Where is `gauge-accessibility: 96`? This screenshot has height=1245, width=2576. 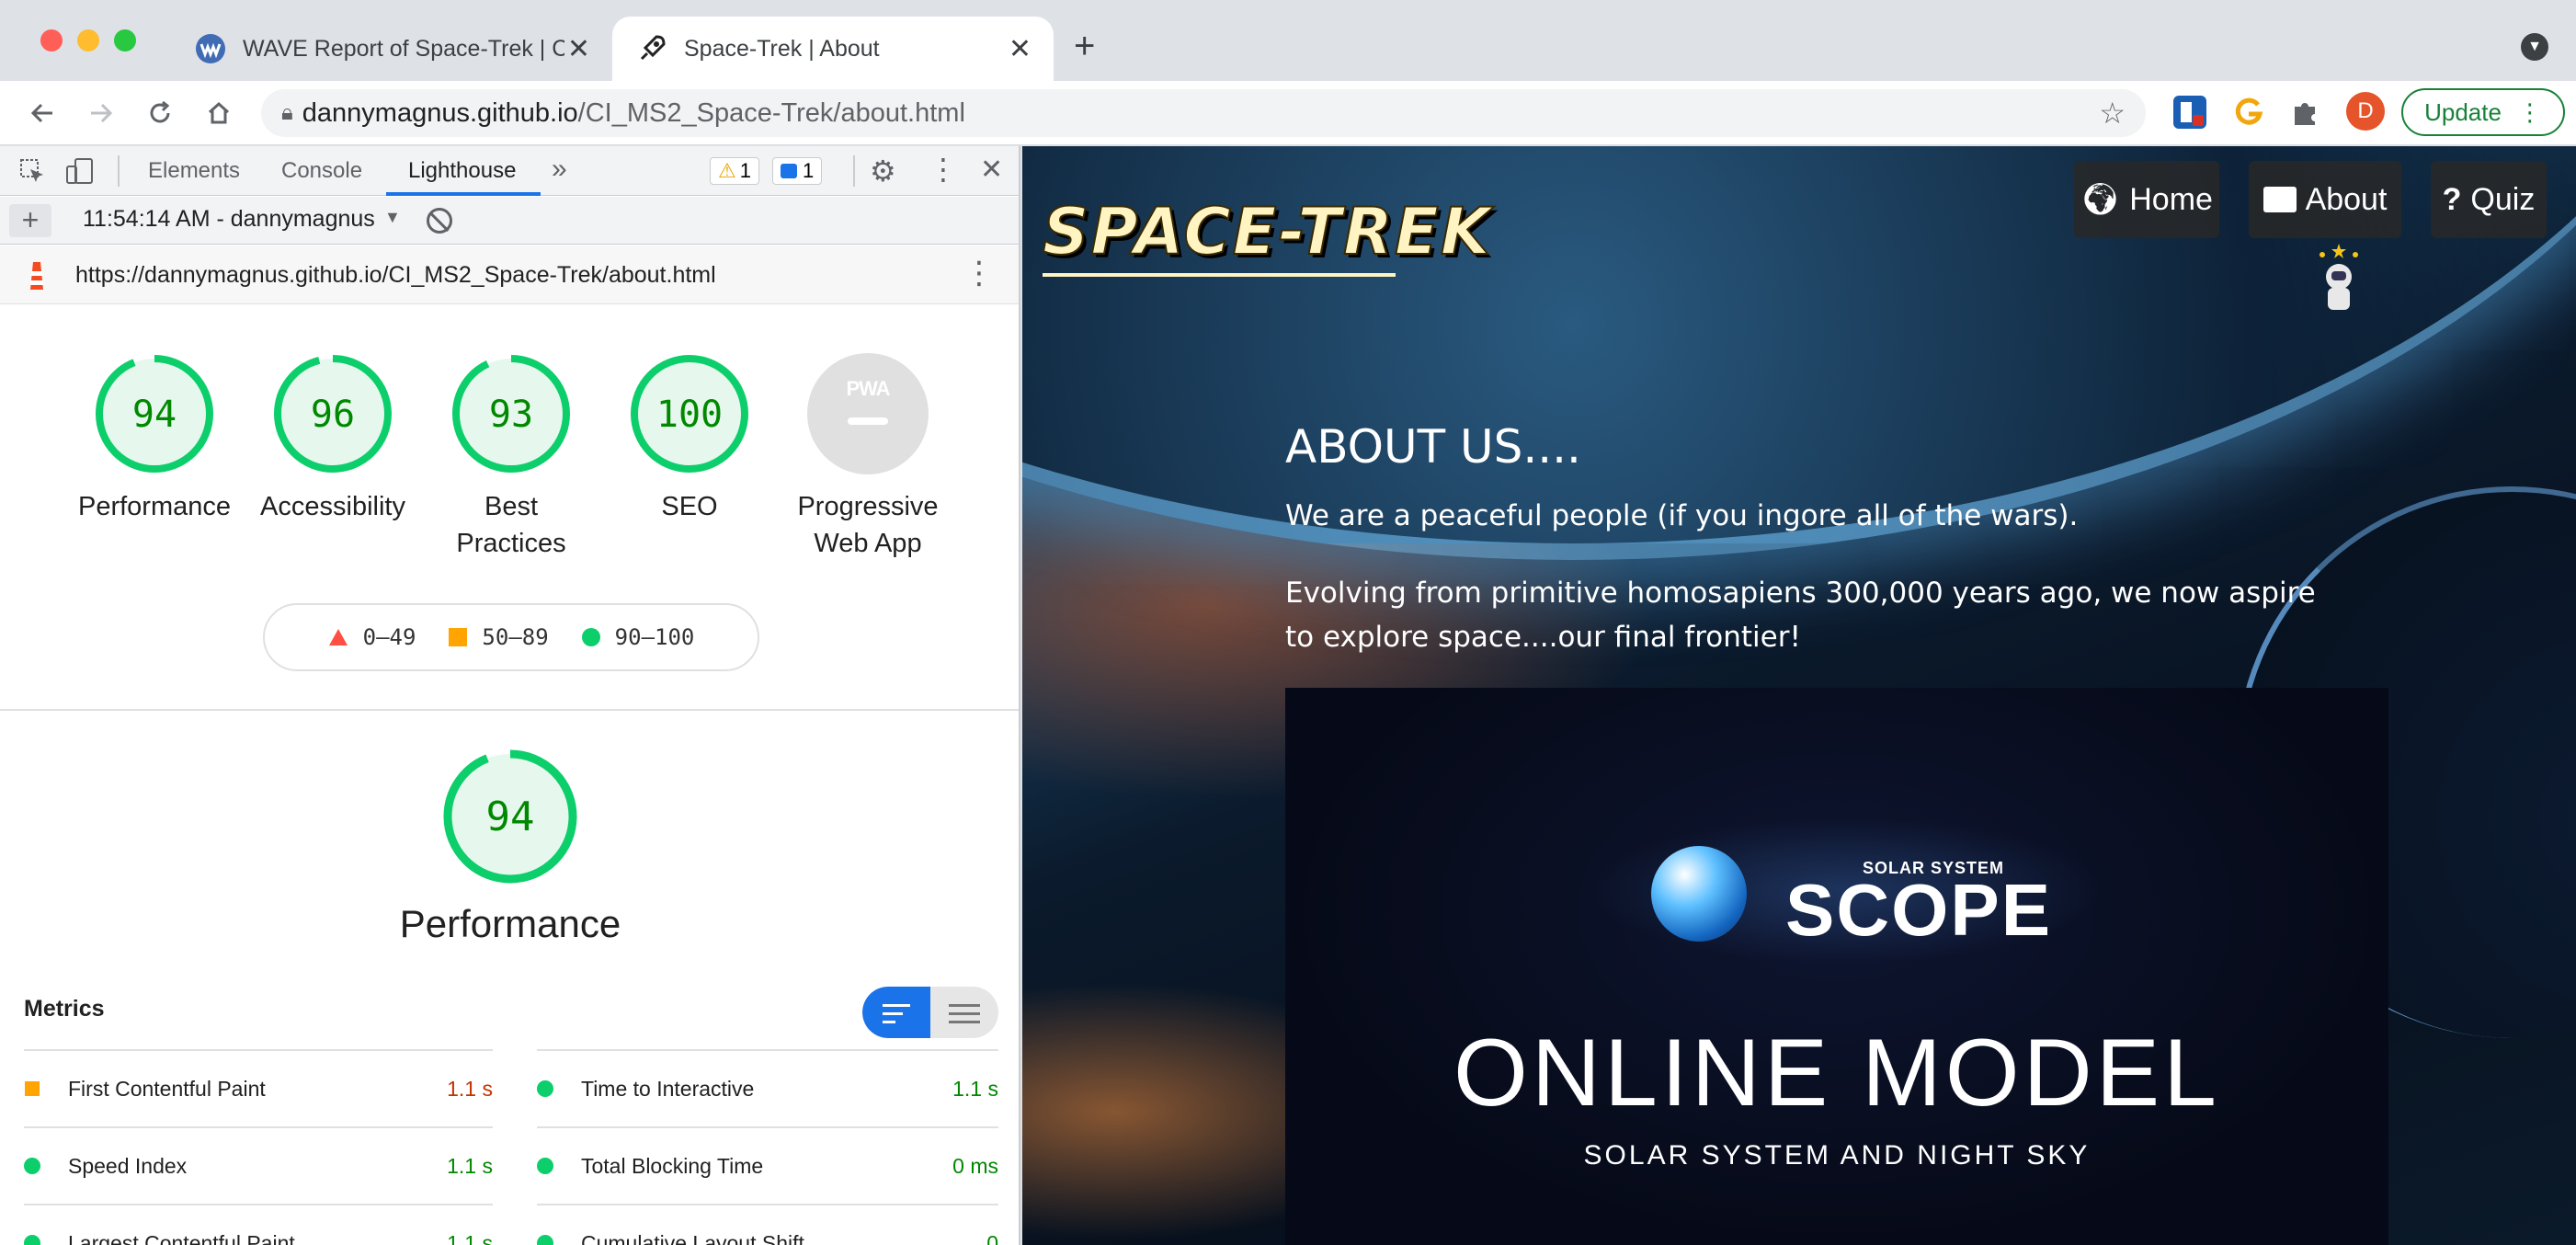
gauge-accessibility: 96 is located at coordinates (332, 416).